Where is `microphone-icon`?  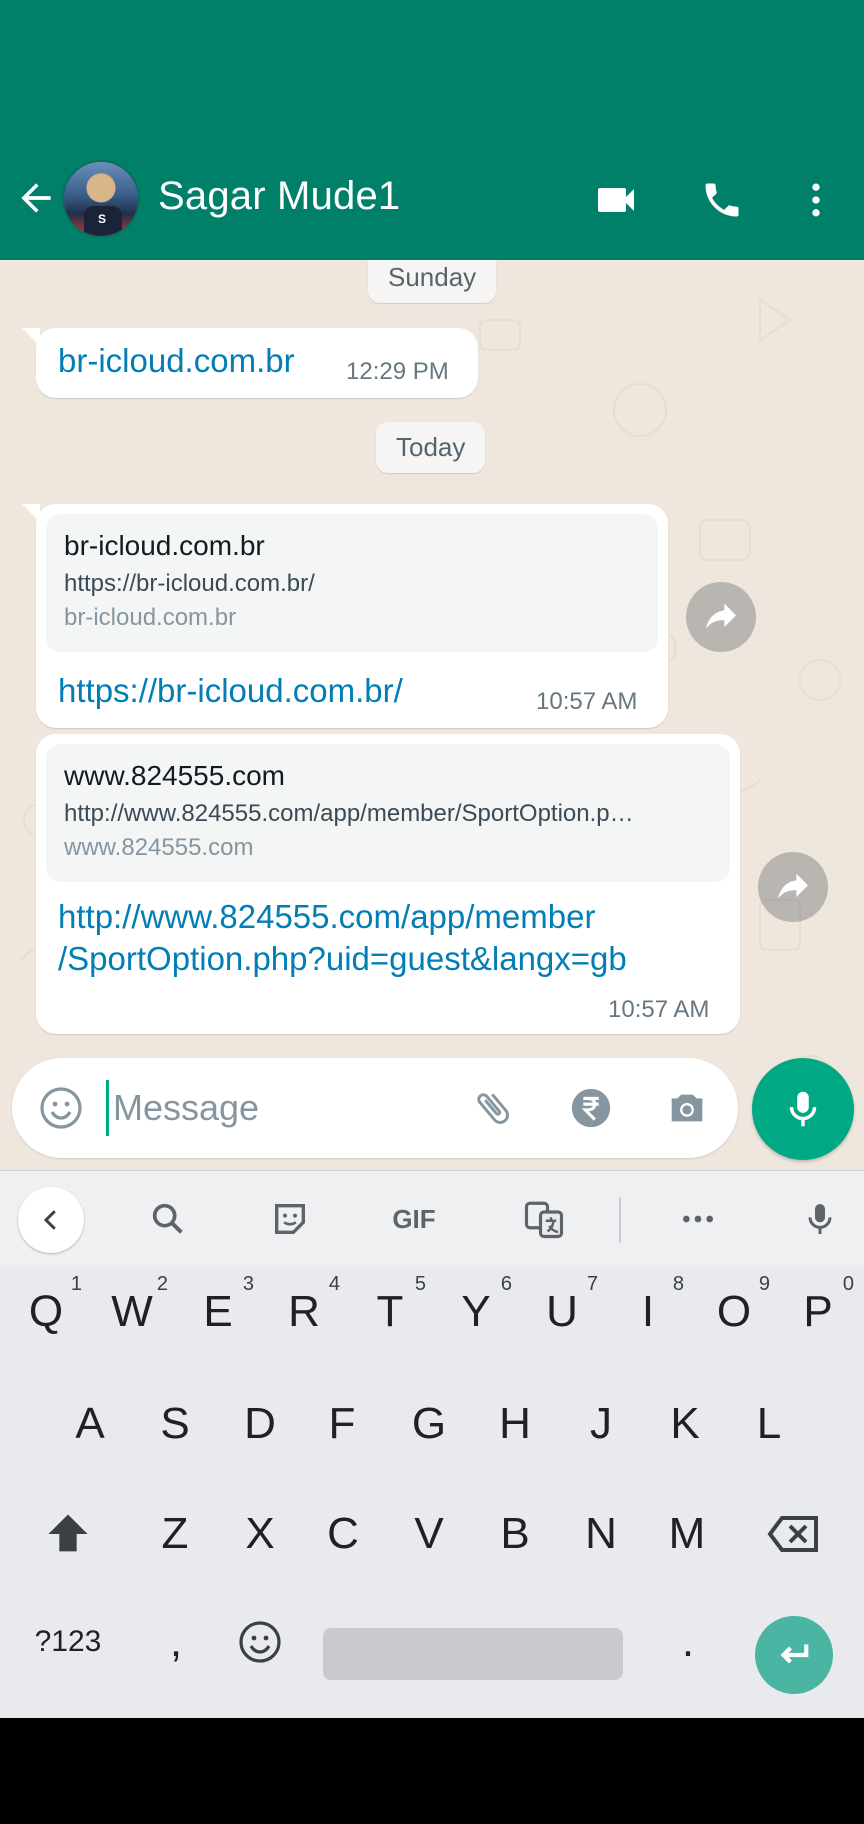
microphone-icon is located at coordinates (803, 1109).